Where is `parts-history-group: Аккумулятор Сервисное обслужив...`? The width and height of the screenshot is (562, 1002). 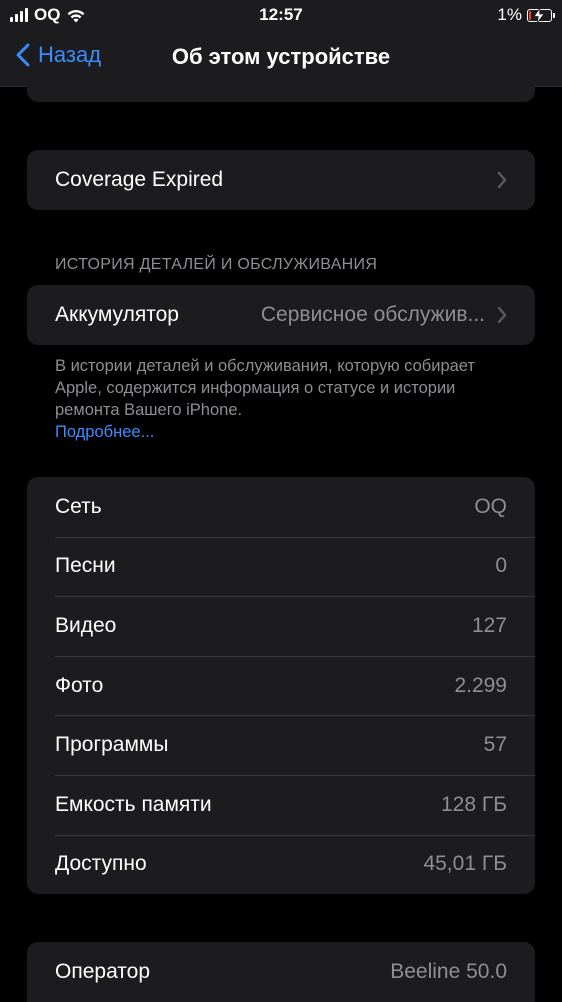 parts-history-group: Аккумулятор Сервисное обслужив... is located at coordinates (281, 315).